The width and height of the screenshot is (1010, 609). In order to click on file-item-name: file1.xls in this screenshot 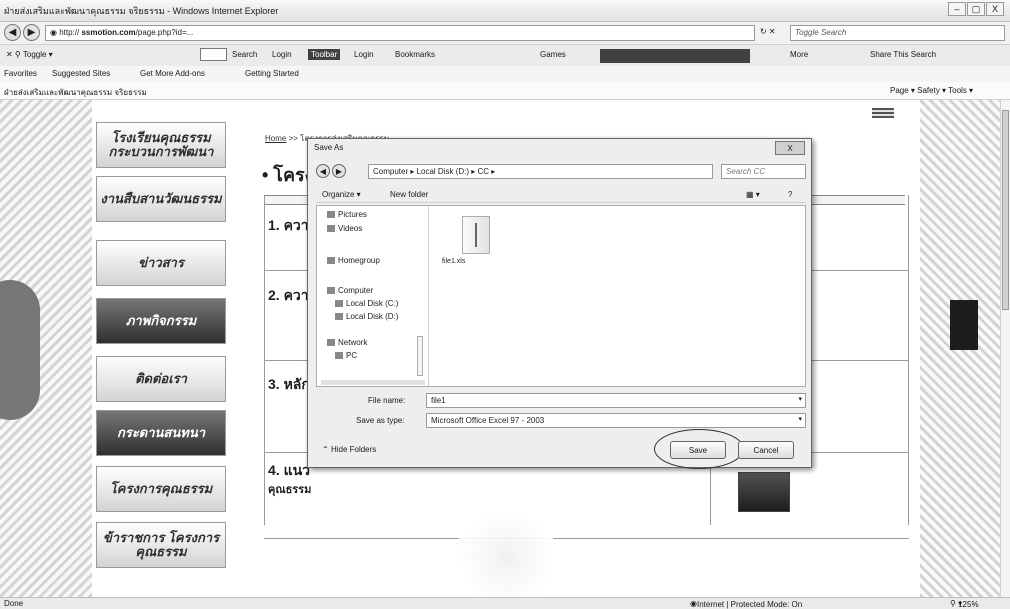, I will do `click(453, 261)`.